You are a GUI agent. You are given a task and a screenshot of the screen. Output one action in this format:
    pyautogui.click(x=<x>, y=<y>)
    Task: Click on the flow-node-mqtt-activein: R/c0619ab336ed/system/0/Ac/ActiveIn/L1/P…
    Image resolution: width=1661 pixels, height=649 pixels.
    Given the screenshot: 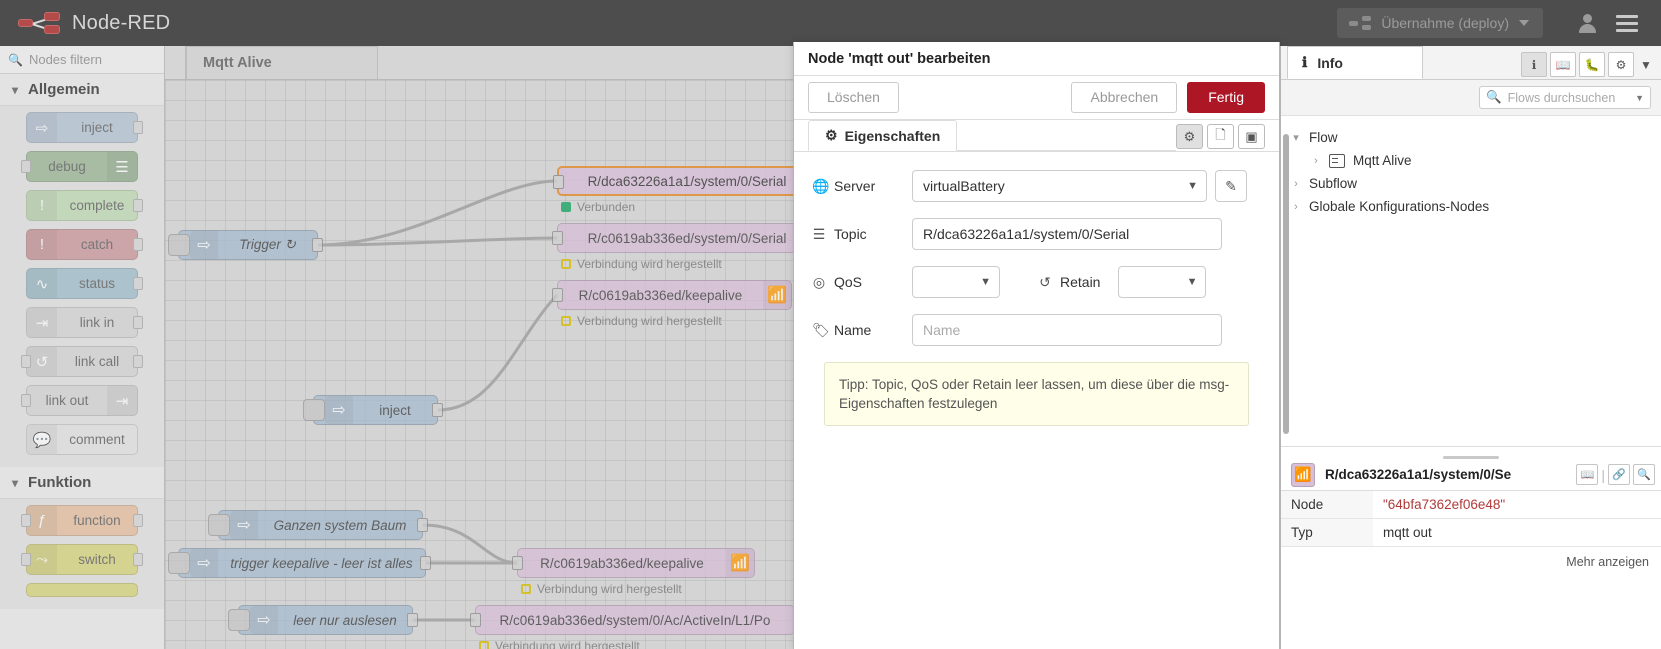 What is the action you would take?
    pyautogui.click(x=632, y=620)
    